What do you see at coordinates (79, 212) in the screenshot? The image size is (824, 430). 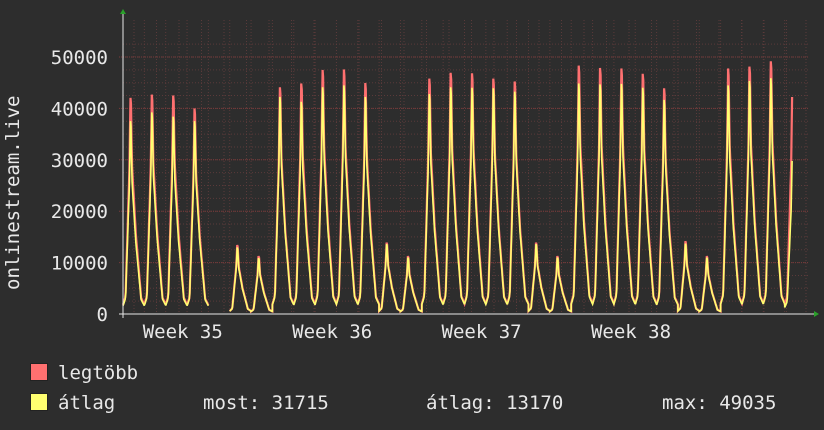 I see `y-tick-label: 20000` at bounding box center [79, 212].